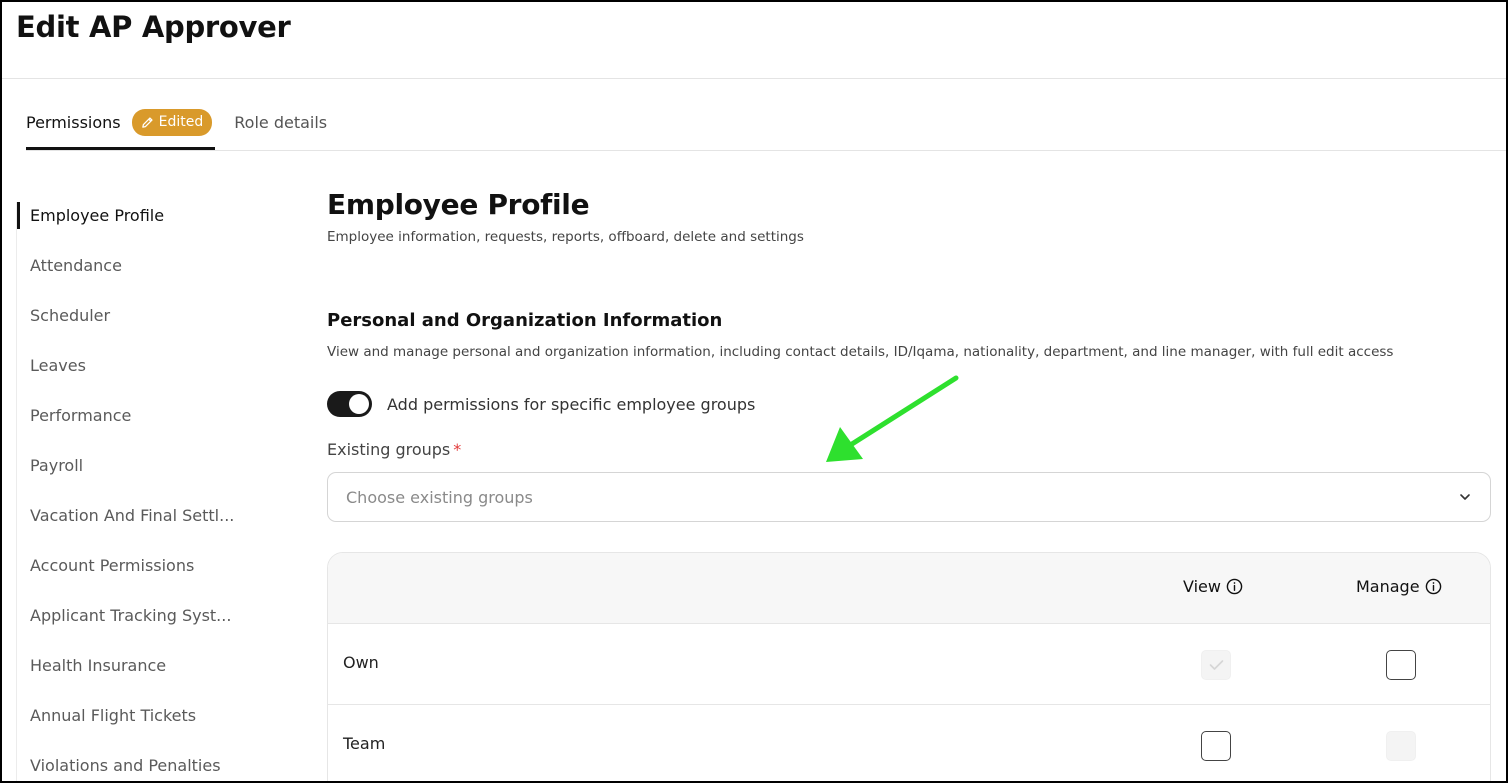 This screenshot has width=1508, height=783. Describe the element at coordinates (359, 404) in the screenshot. I see `toggle-knob` at that location.